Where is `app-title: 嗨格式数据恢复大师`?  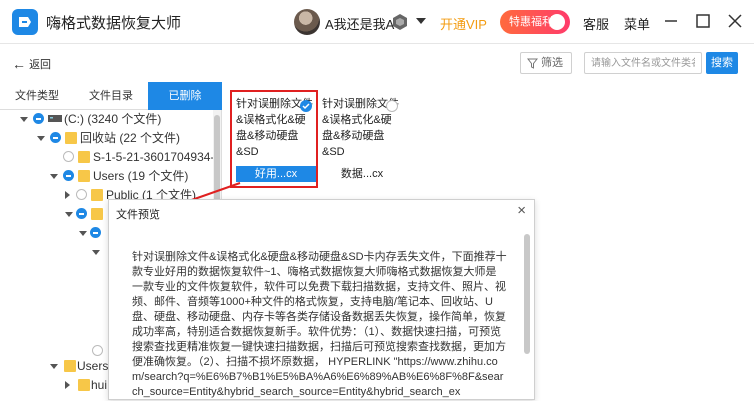 app-title: 嗨格式数据恢复大师 is located at coordinates (114, 23).